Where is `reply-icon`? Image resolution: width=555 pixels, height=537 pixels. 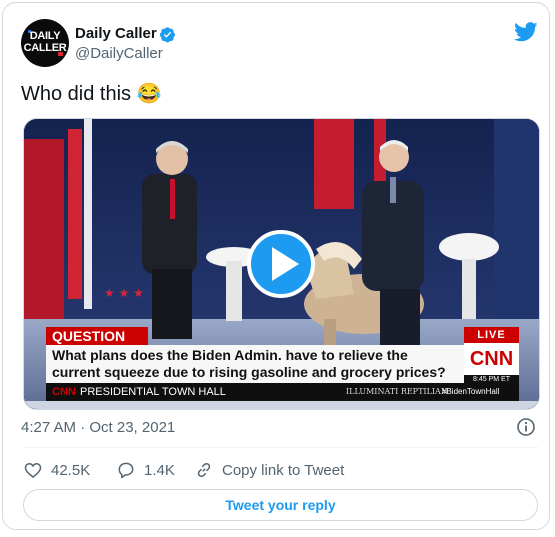 reply-icon is located at coordinates (126, 470).